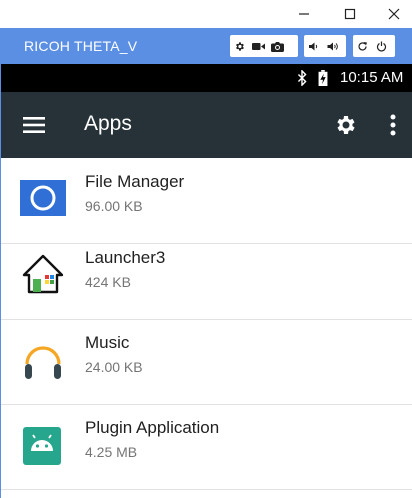 This screenshot has width=412, height=498. Describe the element at coordinates (372, 77) in the screenshot. I see `status-time: 10:15 AM` at that location.